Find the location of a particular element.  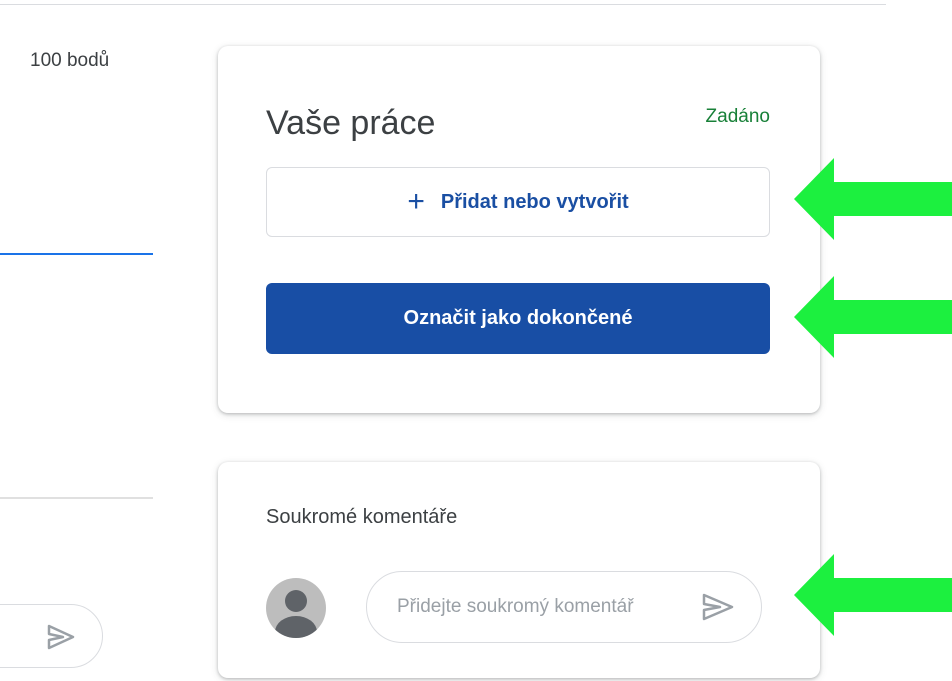

add-or-create-label: Přidat nebo vytvořit is located at coordinates (534, 201).